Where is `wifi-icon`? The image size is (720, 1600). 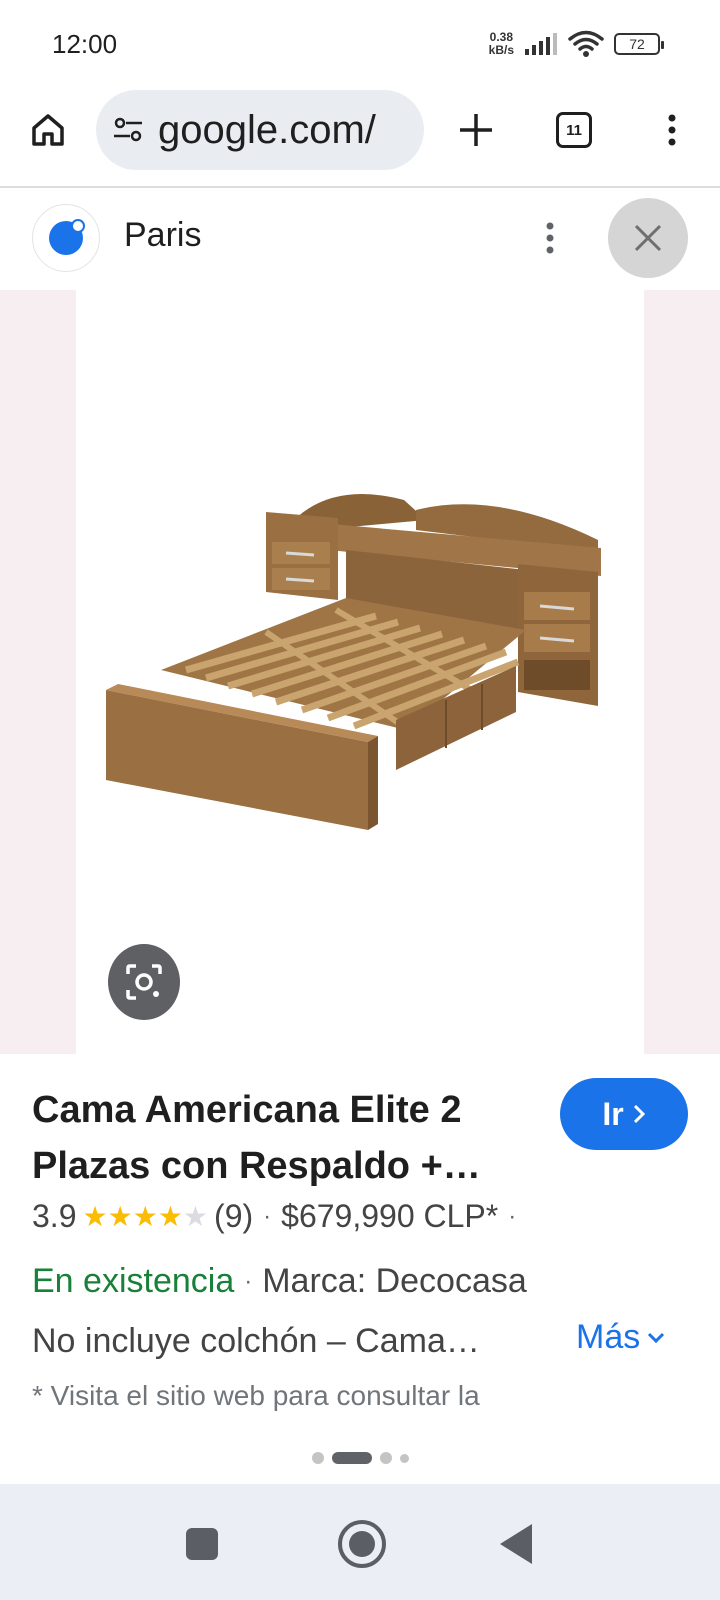 wifi-icon is located at coordinates (586, 43).